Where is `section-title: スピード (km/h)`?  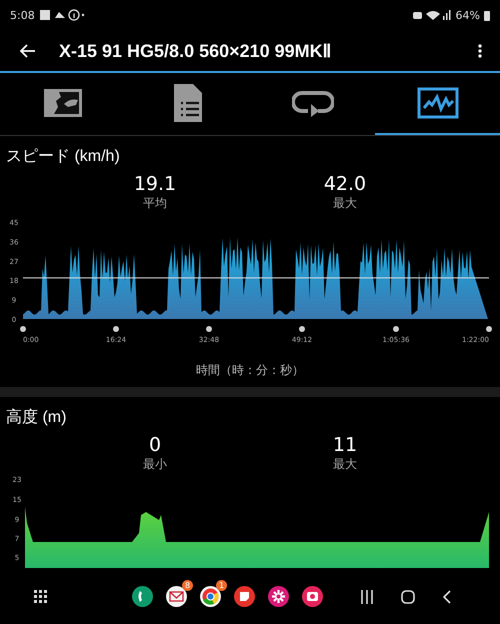 section-title: スピード (km/h) is located at coordinates (63, 157).